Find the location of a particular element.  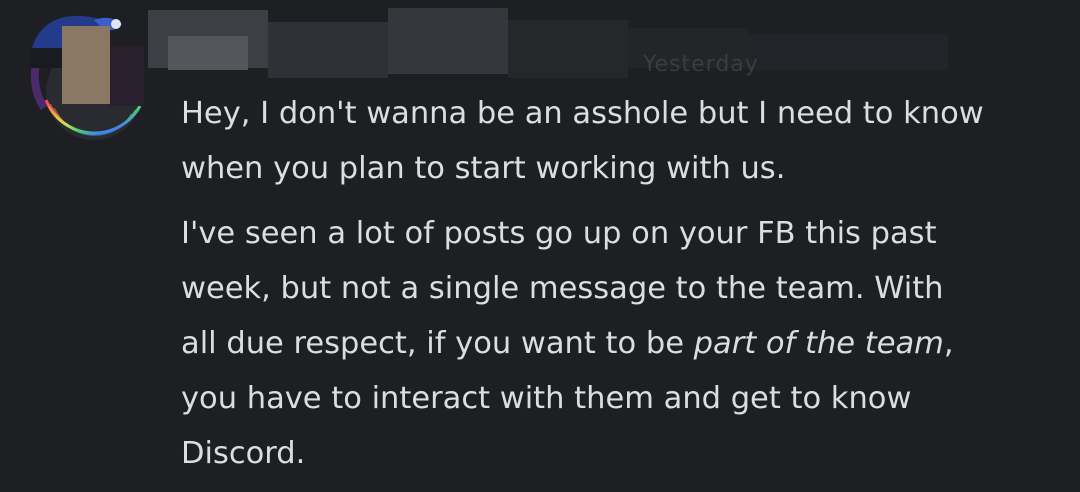

italic-emphasis: part of the team is located at coordinates (818, 343).